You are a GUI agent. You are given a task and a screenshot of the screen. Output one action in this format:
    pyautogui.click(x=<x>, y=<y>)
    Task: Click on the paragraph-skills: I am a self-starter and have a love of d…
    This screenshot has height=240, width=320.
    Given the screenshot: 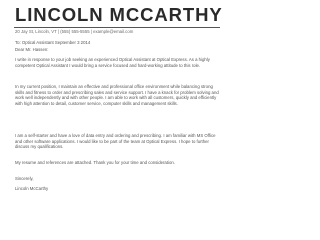 What is the action you would take?
    pyautogui.click(x=115, y=141)
    